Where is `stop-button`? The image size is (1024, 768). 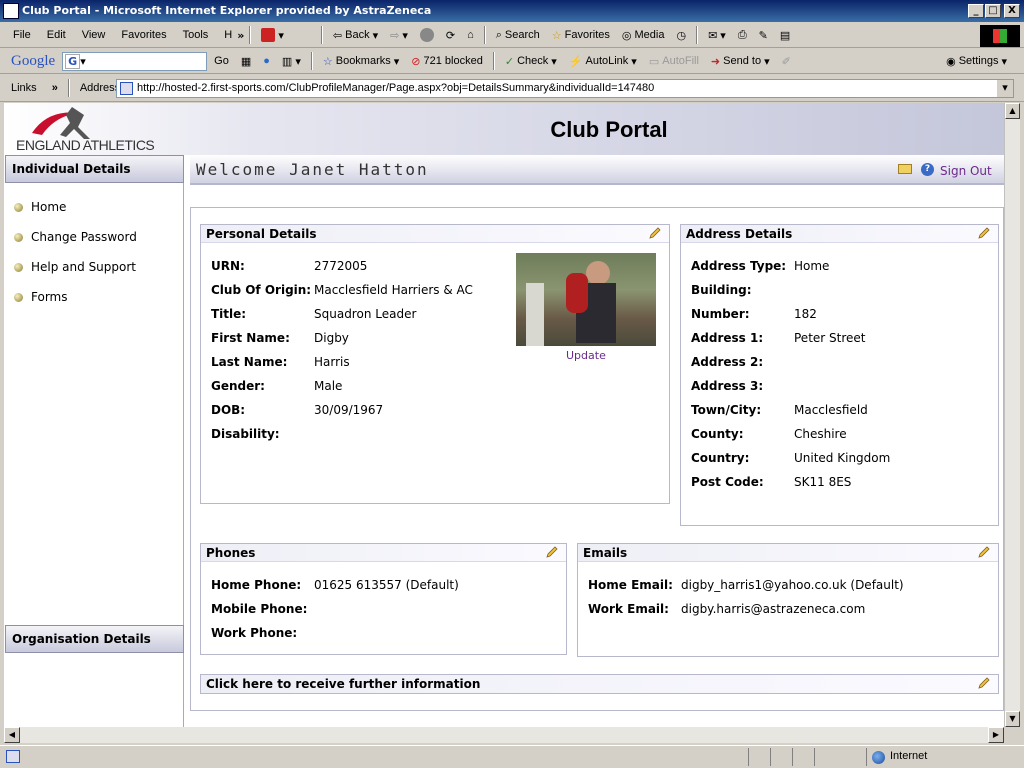
stop-button is located at coordinates (427, 35).